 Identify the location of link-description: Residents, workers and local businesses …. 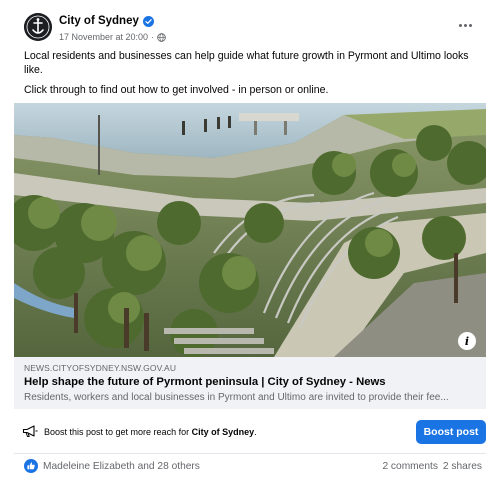
(236, 397).